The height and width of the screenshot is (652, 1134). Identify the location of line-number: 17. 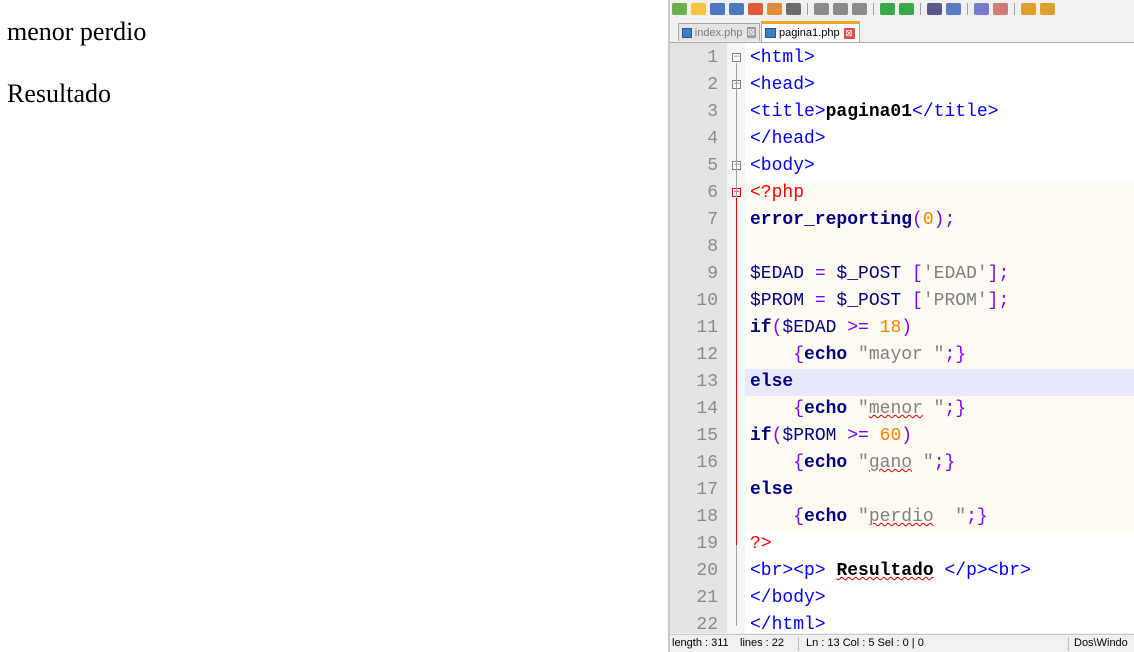
(707, 490).